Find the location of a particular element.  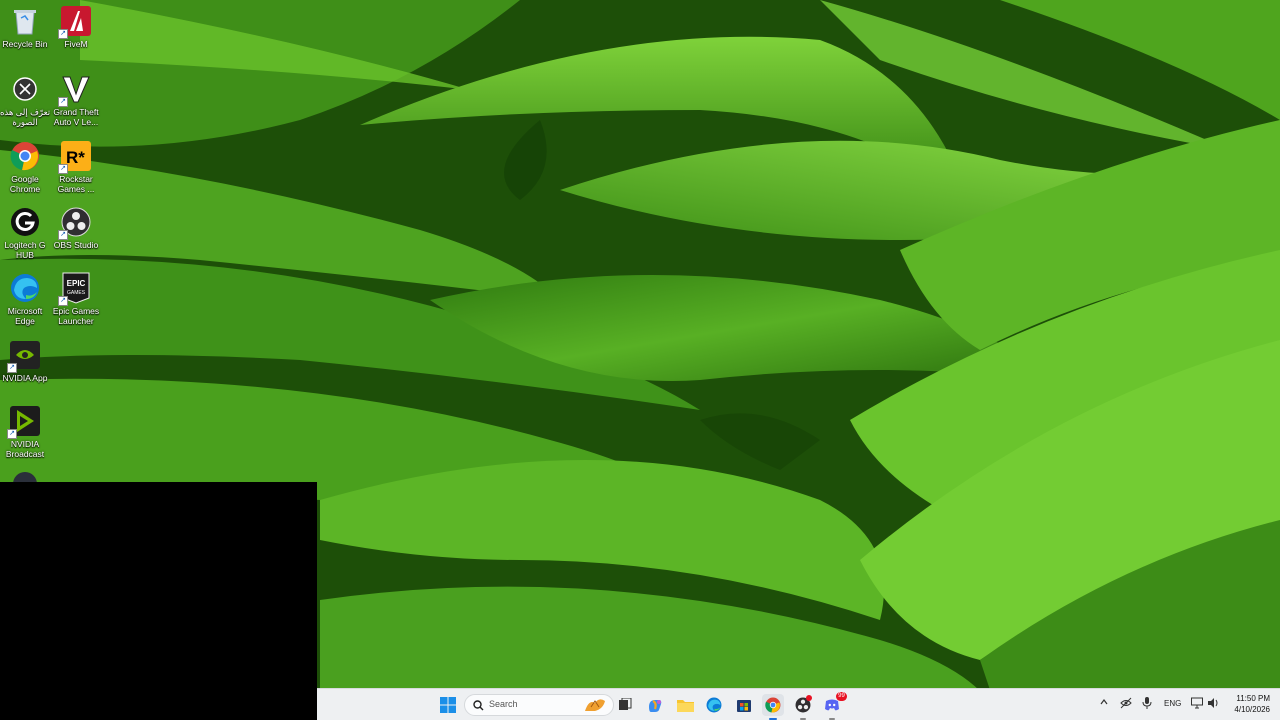

store-button is located at coordinates (744, 705).